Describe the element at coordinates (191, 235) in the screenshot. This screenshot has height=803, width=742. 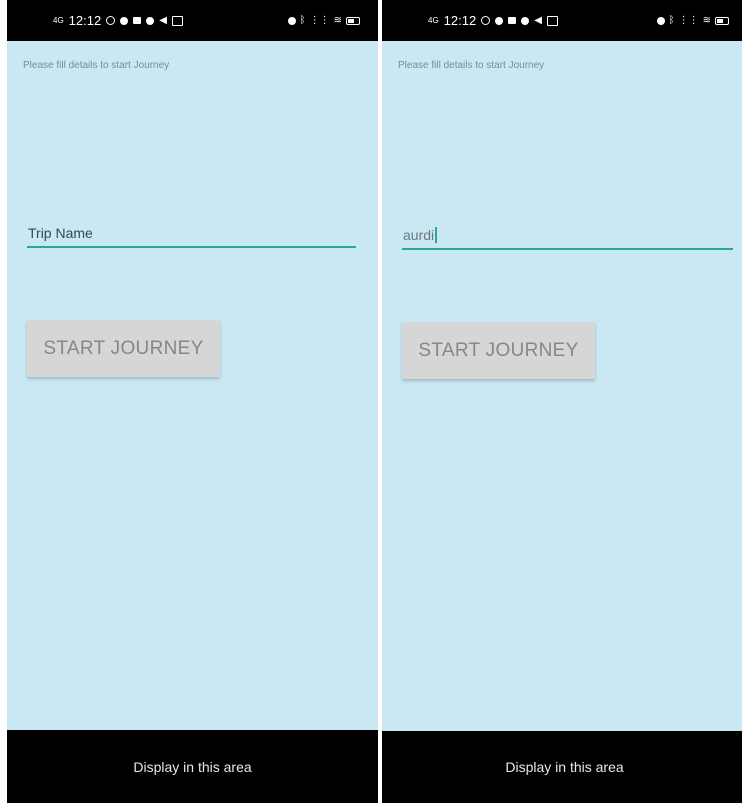
I see `trip-name-input: Trip Name` at that location.